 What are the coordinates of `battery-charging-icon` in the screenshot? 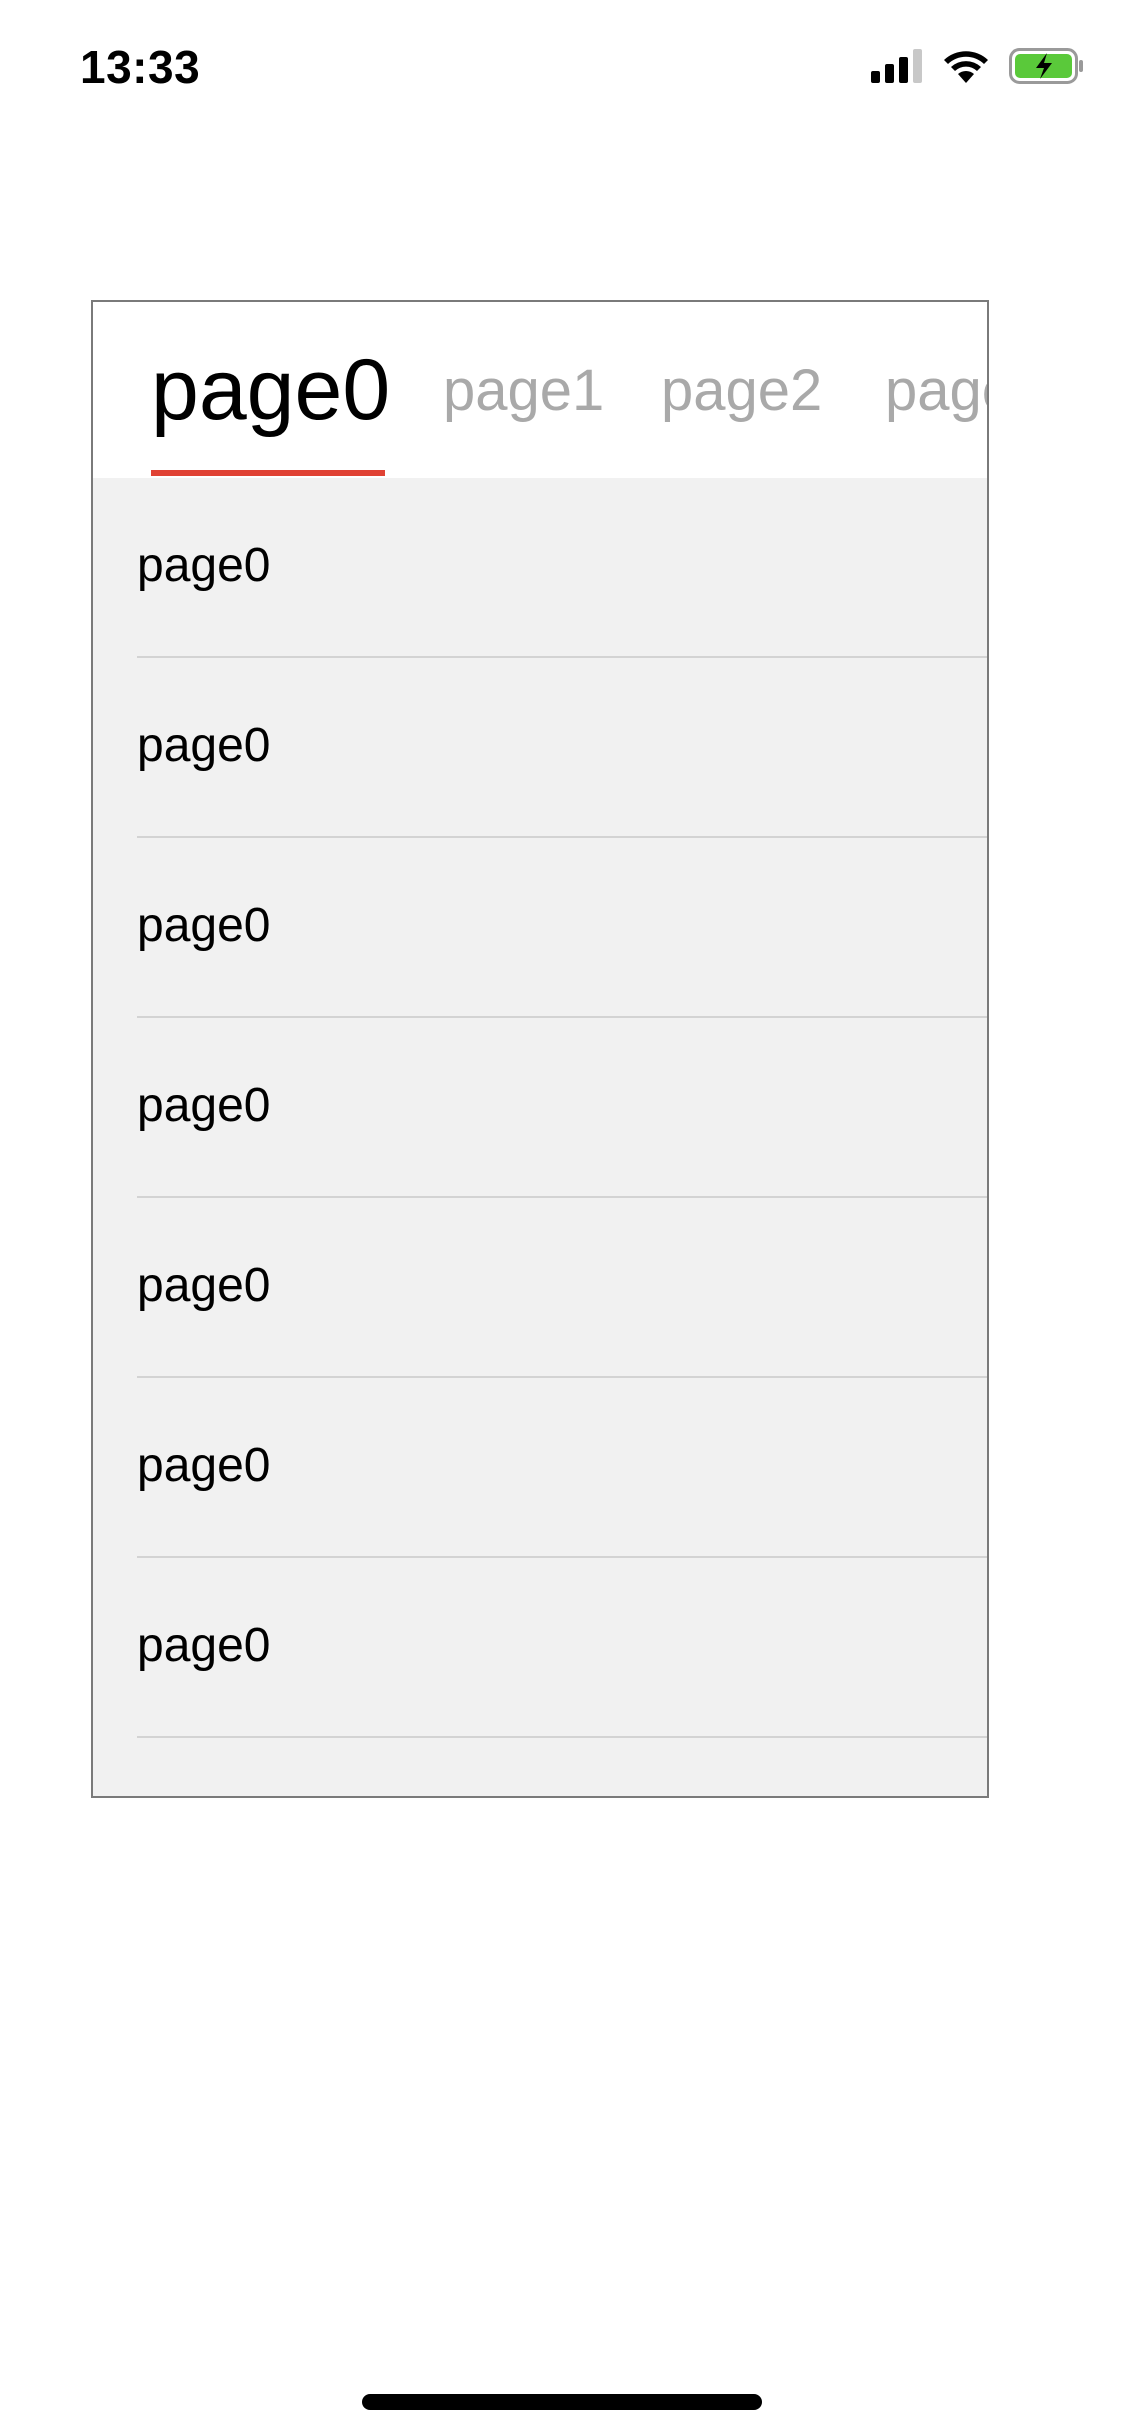 It's located at (1047, 68).